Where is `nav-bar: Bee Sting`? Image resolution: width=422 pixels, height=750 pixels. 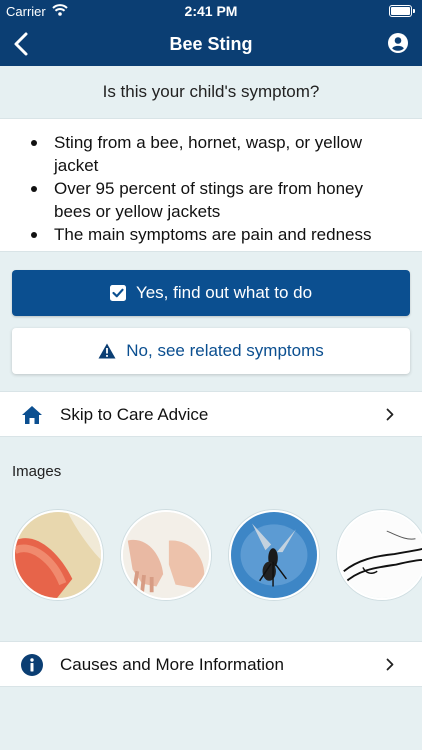
nav-bar: Bee Sting is located at coordinates (211, 44).